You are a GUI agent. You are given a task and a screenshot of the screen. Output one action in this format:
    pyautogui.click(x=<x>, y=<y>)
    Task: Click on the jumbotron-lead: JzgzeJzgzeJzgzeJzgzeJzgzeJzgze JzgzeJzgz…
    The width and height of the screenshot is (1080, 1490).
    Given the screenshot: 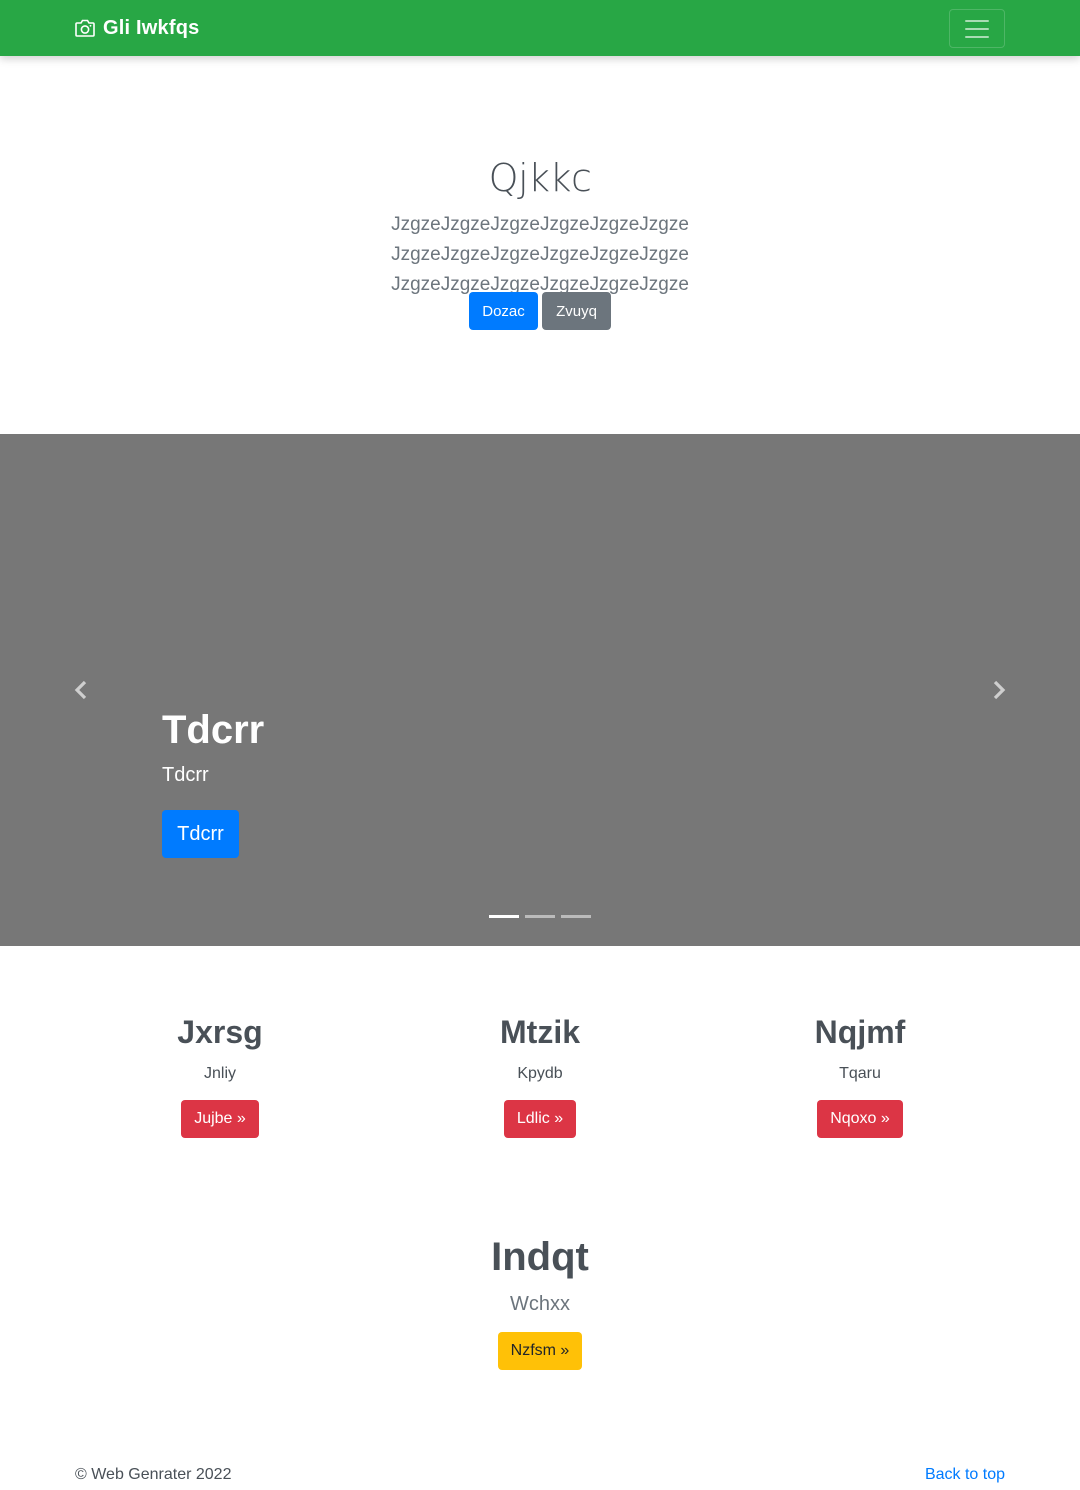 What is the action you would take?
    pyautogui.click(x=540, y=254)
    